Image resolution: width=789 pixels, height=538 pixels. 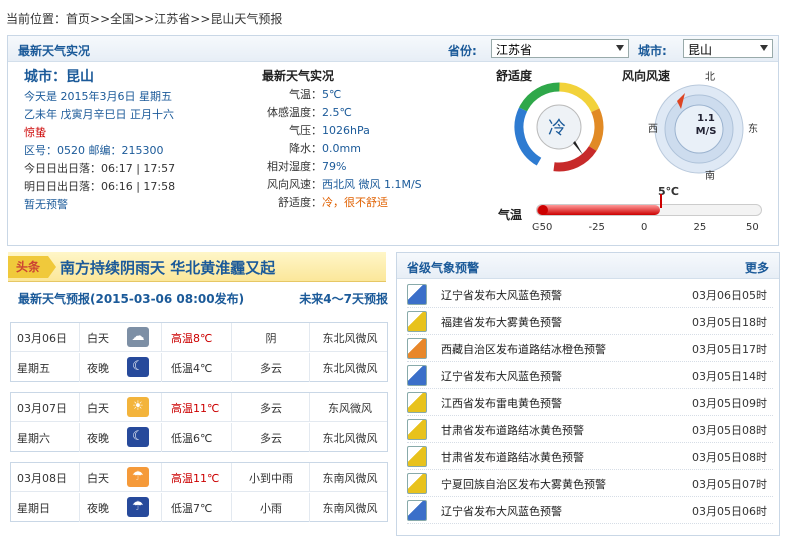 What do you see at coordinates (700, 227) in the screenshot?
I see `temp-tick-label: 25` at bounding box center [700, 227].